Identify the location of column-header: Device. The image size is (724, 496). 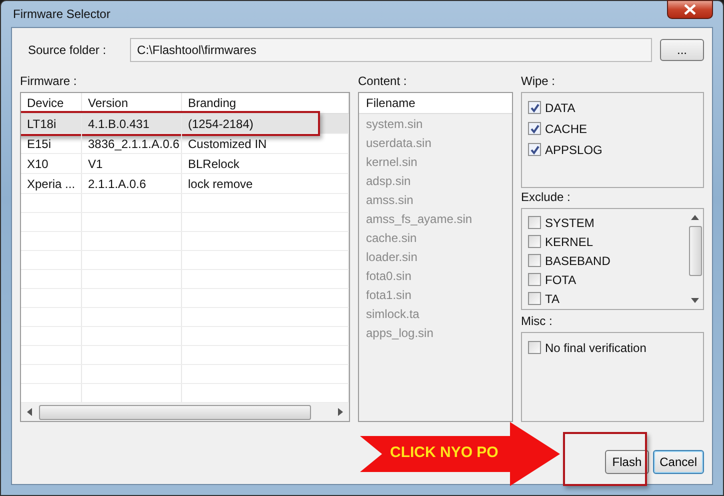
(51, 103).